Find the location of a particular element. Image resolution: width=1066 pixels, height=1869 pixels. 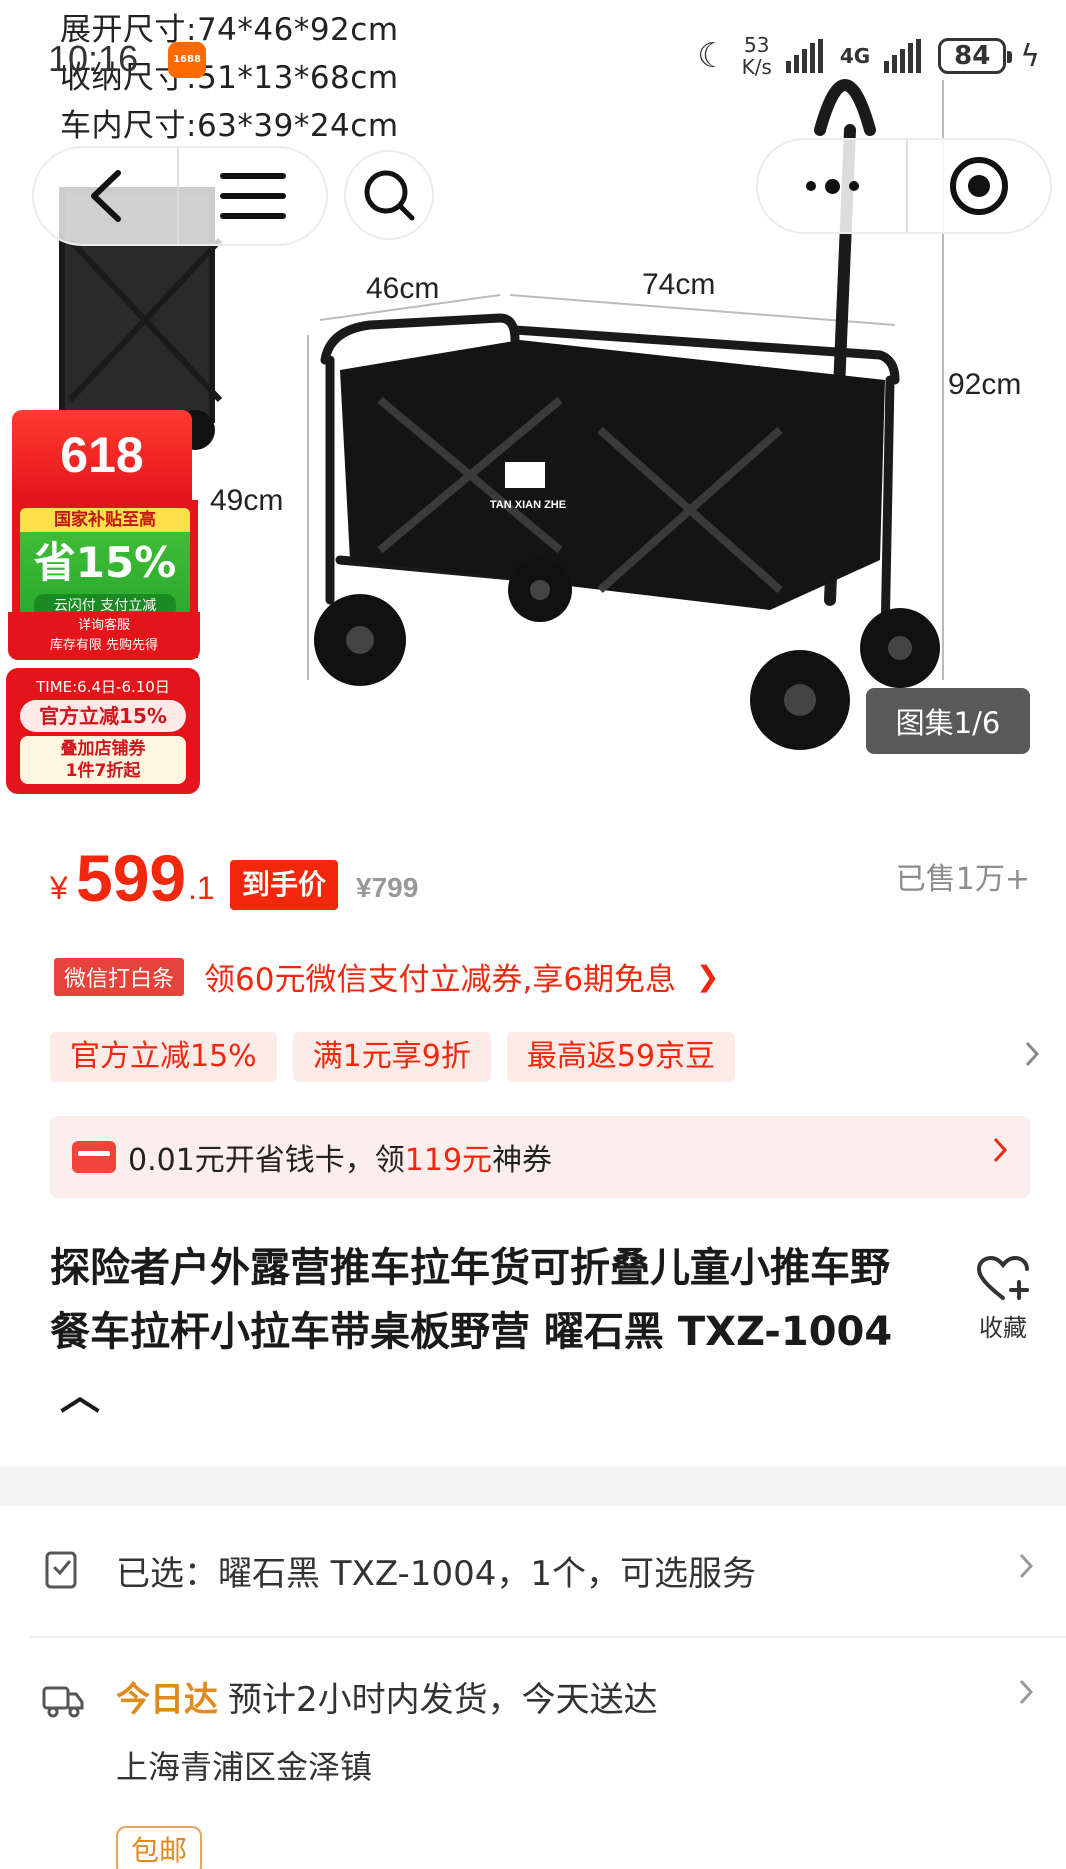

dim-width: 46cm is located at coordinates (403, 288).